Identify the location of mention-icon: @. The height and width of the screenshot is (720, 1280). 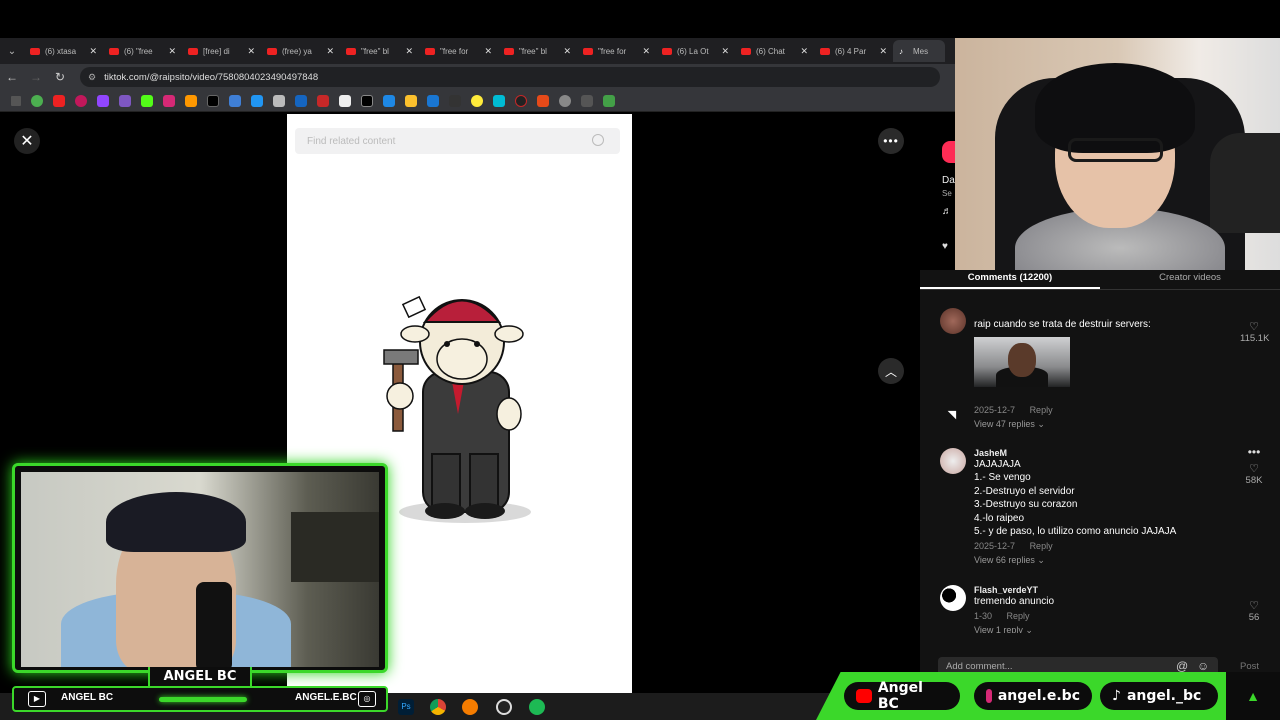
(1182, 666).